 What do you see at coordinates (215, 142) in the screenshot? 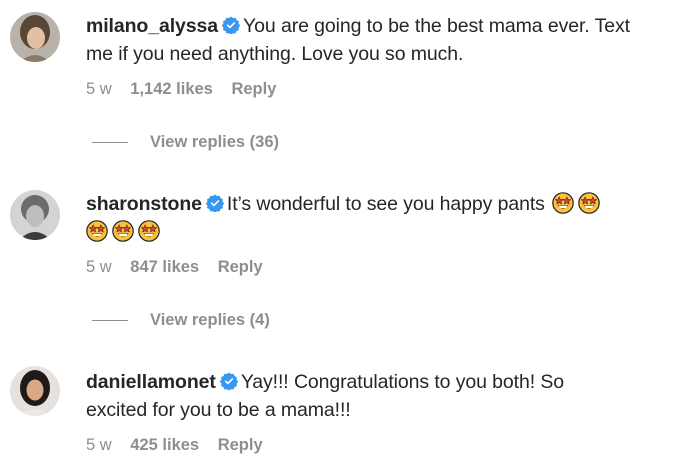
I see `view-replies-label: View replies (36)` at bounding box center [215, 142].